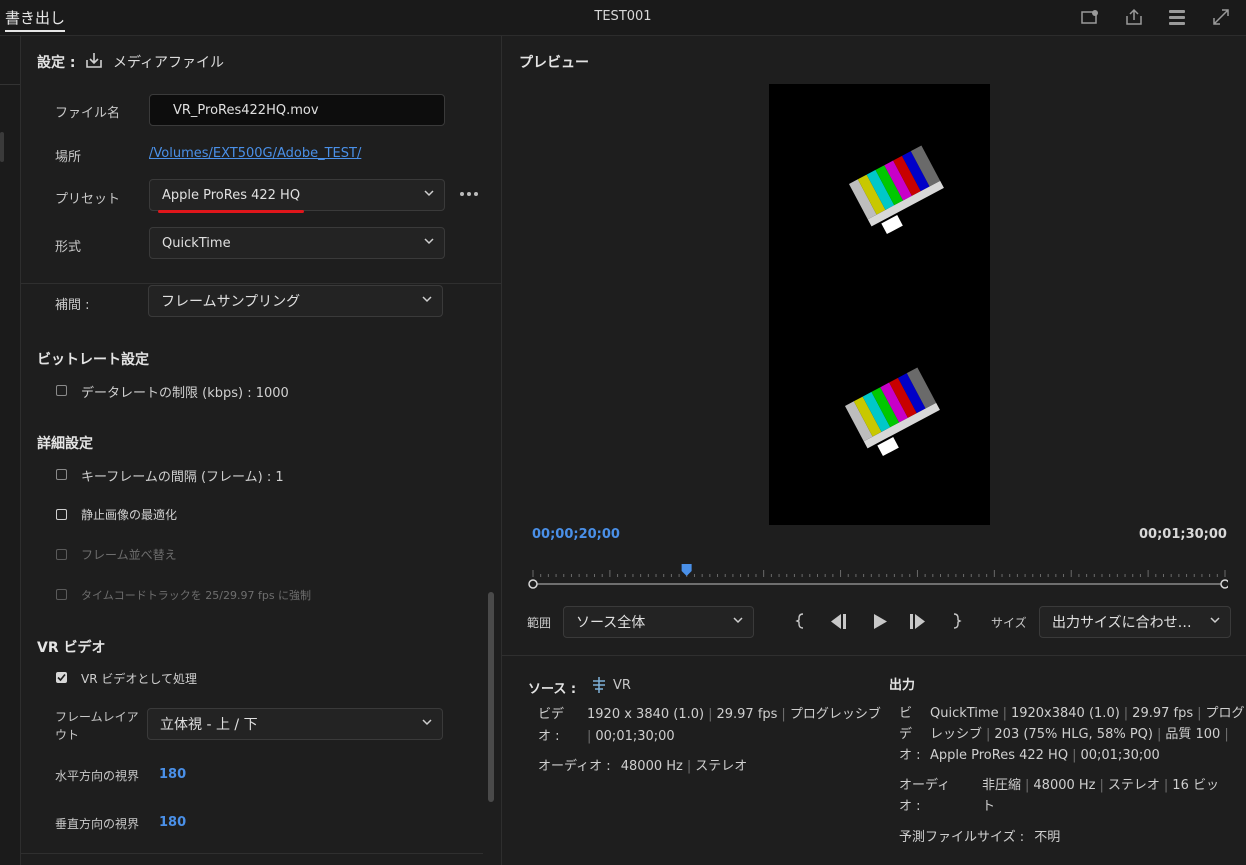  Describe the element at coordinates (1221, 17) in the screenshot. I see `fullscreen-icon` at that location.